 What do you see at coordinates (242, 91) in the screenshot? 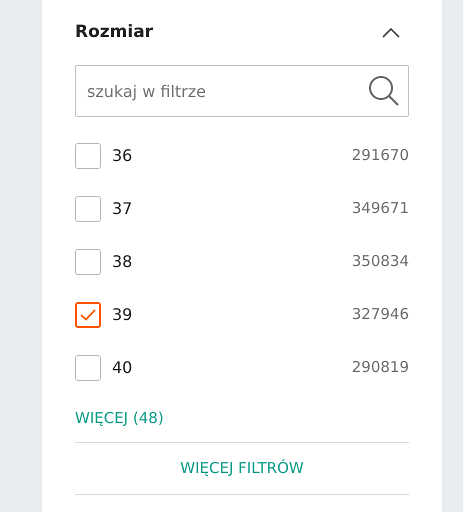
I see `search-field: szukaj w filtrze` at bounding box center [242, 91].